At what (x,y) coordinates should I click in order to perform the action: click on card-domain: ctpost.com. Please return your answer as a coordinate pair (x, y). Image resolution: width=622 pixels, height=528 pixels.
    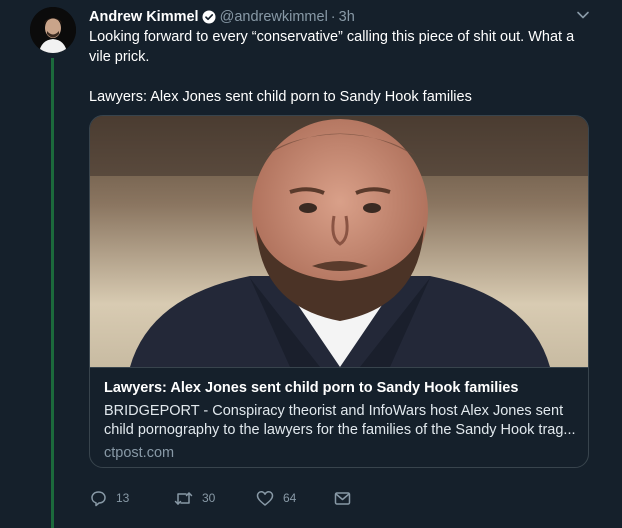
    Looking at the image, I should click on (139, 453).